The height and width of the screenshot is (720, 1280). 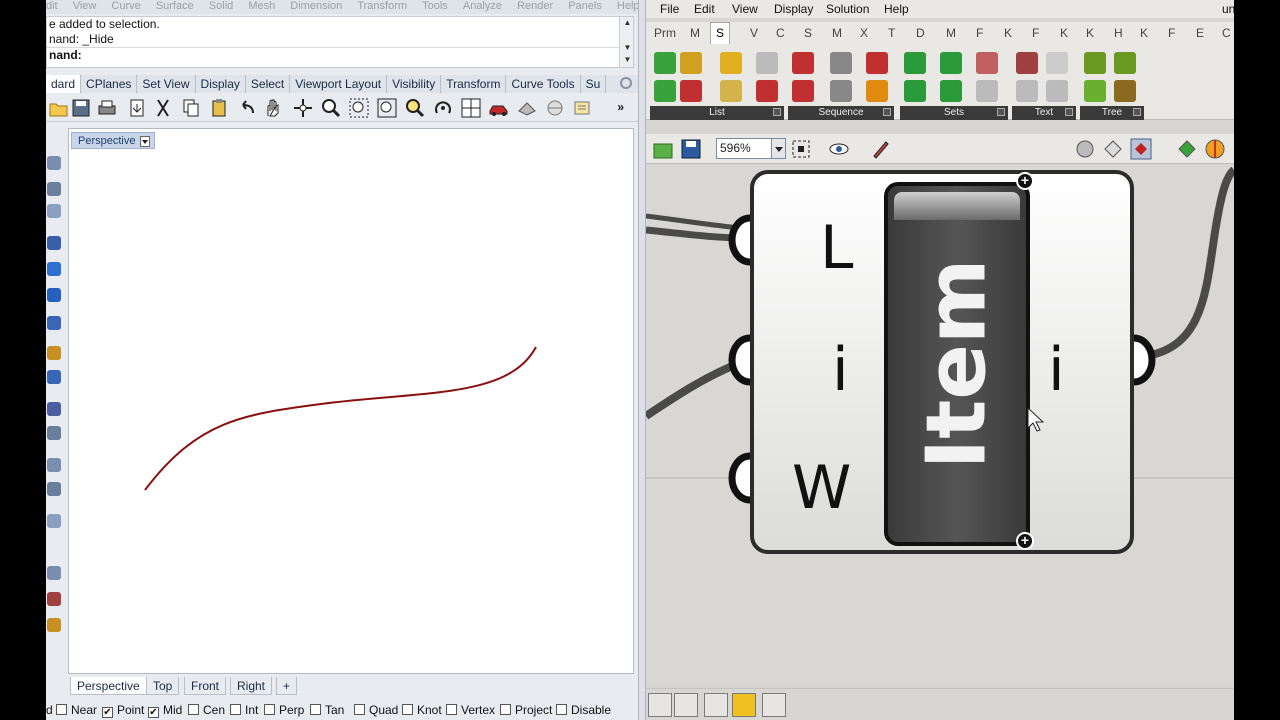 What do you see at coordinates (108, 686) in the screenshot?
I see `viewport-tab-perspective: Perspective` at bounding box center [108, 686].